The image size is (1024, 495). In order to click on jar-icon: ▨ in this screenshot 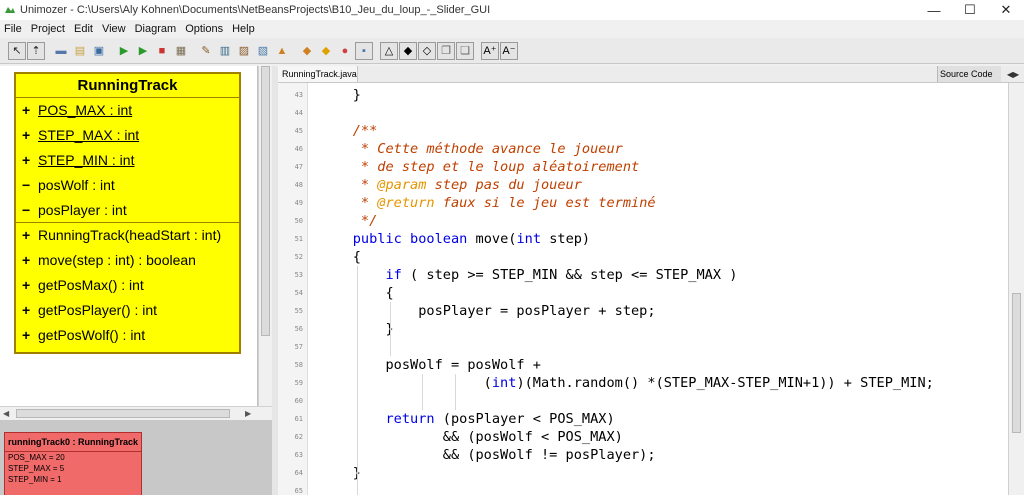, I will do `click(244, 51)`.